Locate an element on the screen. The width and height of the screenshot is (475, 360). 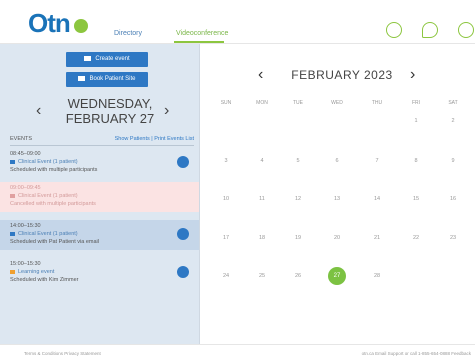
calendar-date: 9 is located at coordinates (453, 161).